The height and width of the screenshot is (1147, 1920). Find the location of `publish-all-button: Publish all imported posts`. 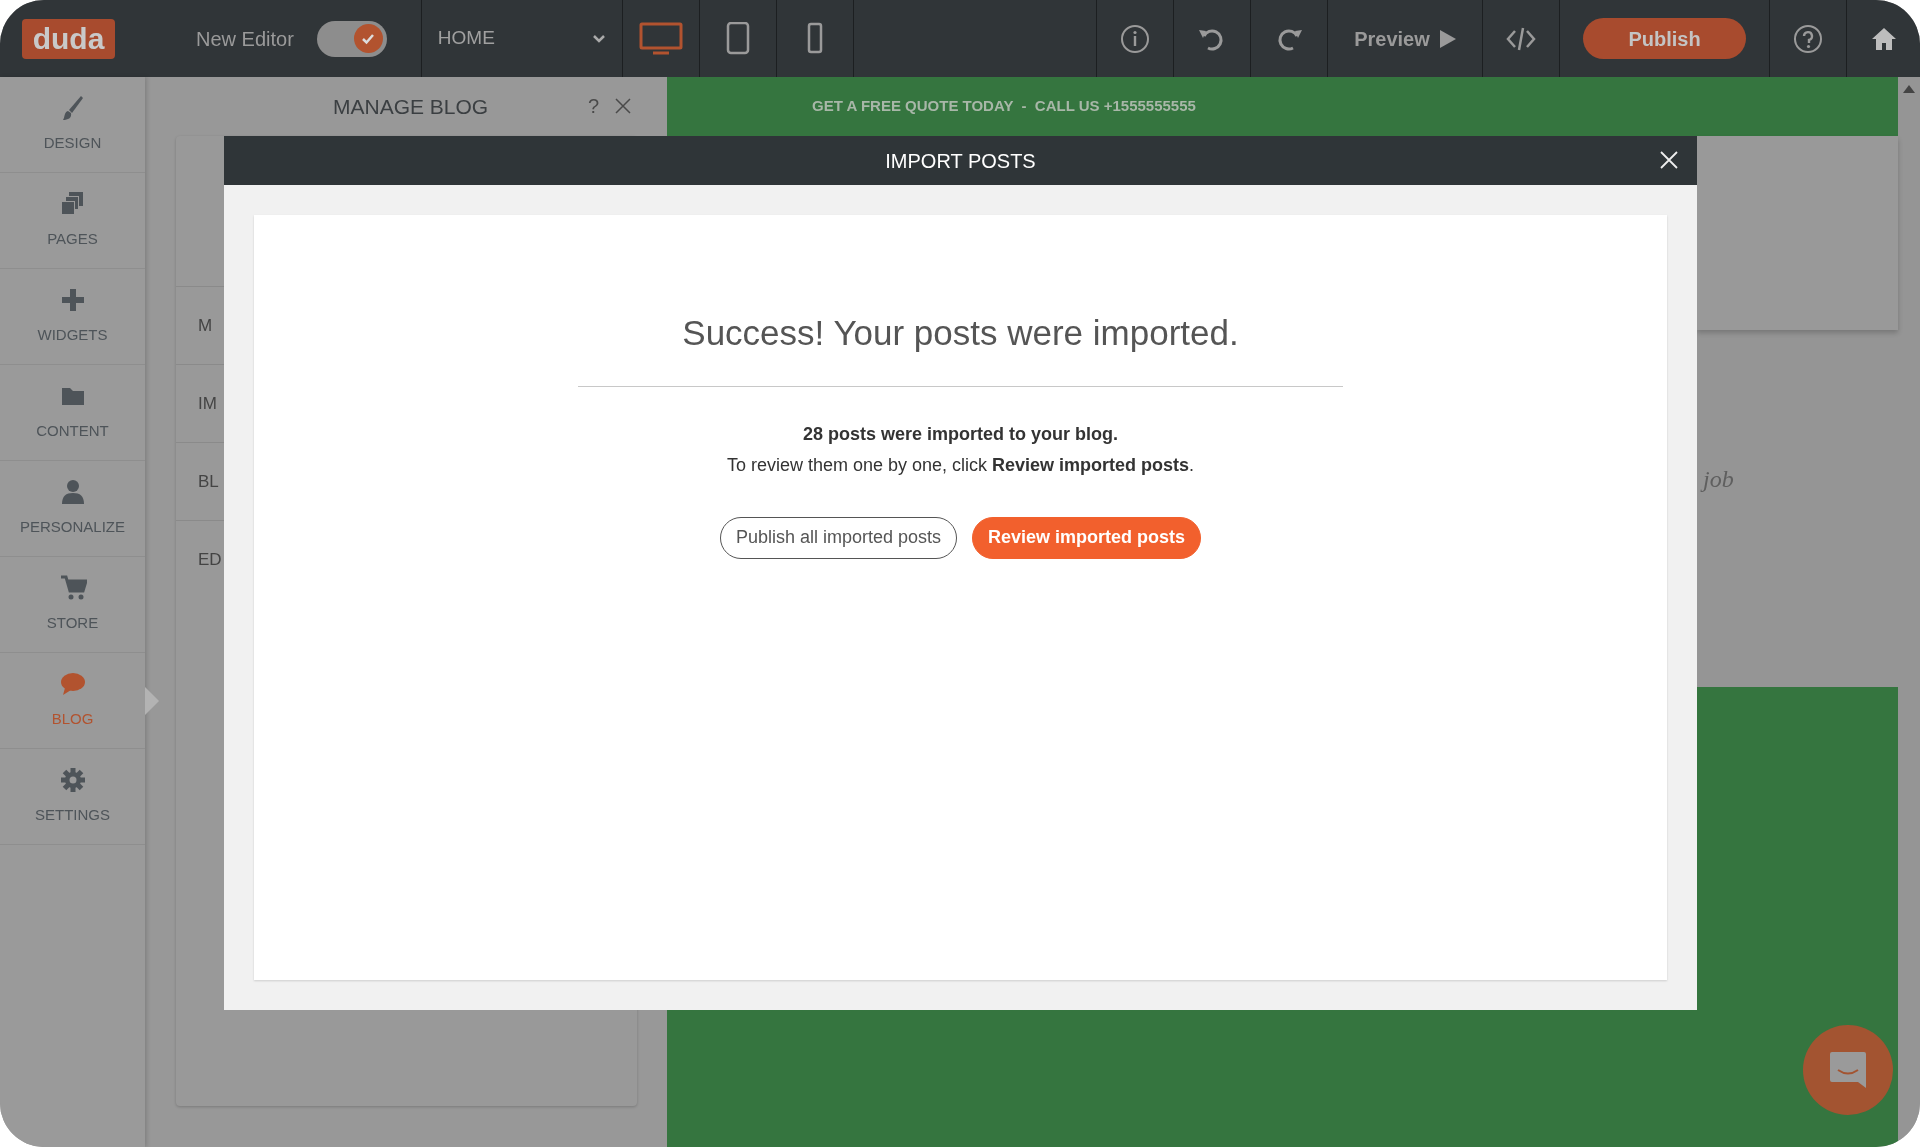

publish-all-button: Publish all imported posts is located at coordinates (838, 537).